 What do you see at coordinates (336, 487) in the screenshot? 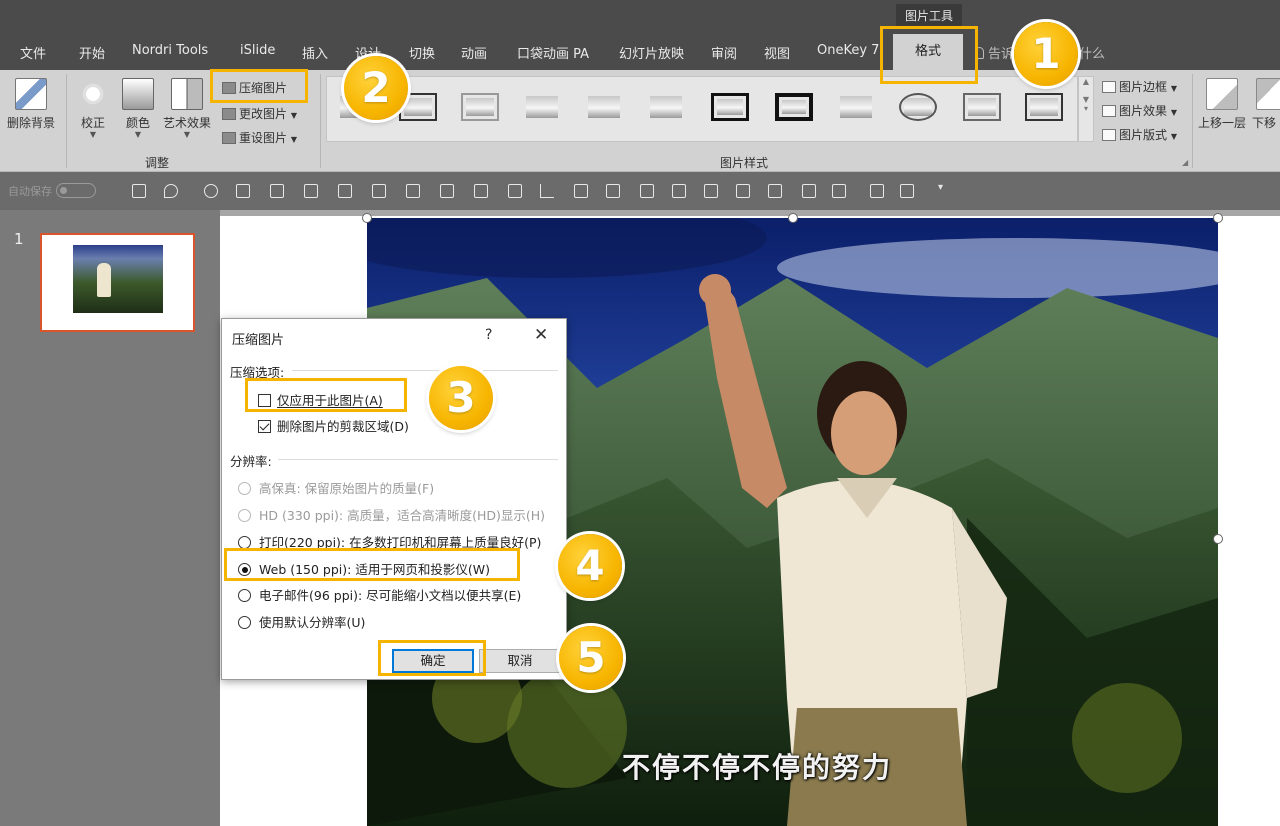
I see `resolution-high-fidelity-radio: 高保真: 保留原始图片的质量(F)` at bounding box center [336, 487].